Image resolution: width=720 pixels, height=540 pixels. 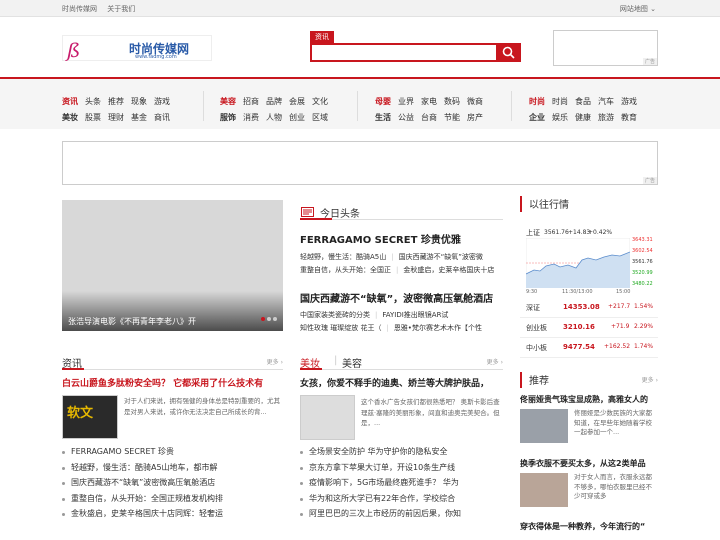 What do you see at coordinates (228, 101) in the screenshot?
I see `nav-item: 美容` at bounding box center [228, 101].